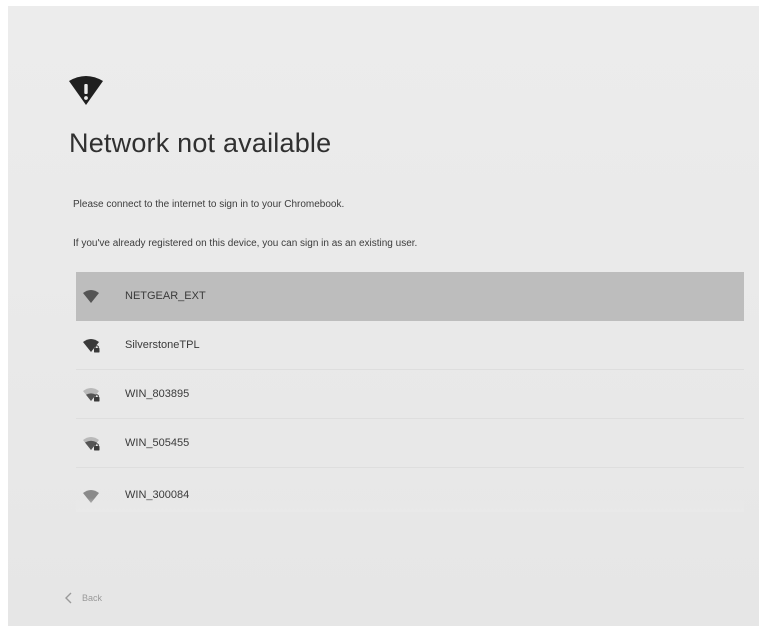 This screenshot has width=761, height=628. I want to click on back-button: Back, so click(83, 598).